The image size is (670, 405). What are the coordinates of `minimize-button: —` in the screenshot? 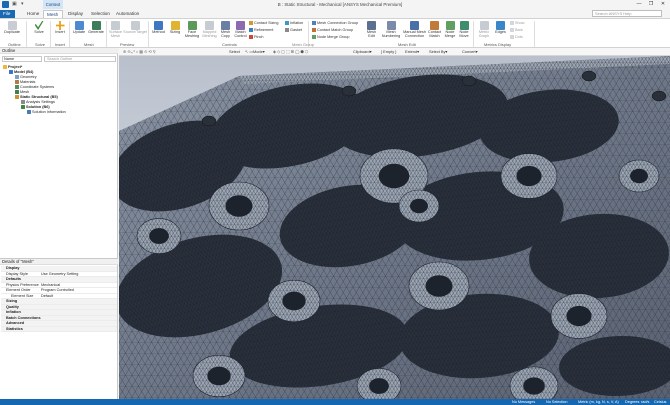 It's located at (639, 4).